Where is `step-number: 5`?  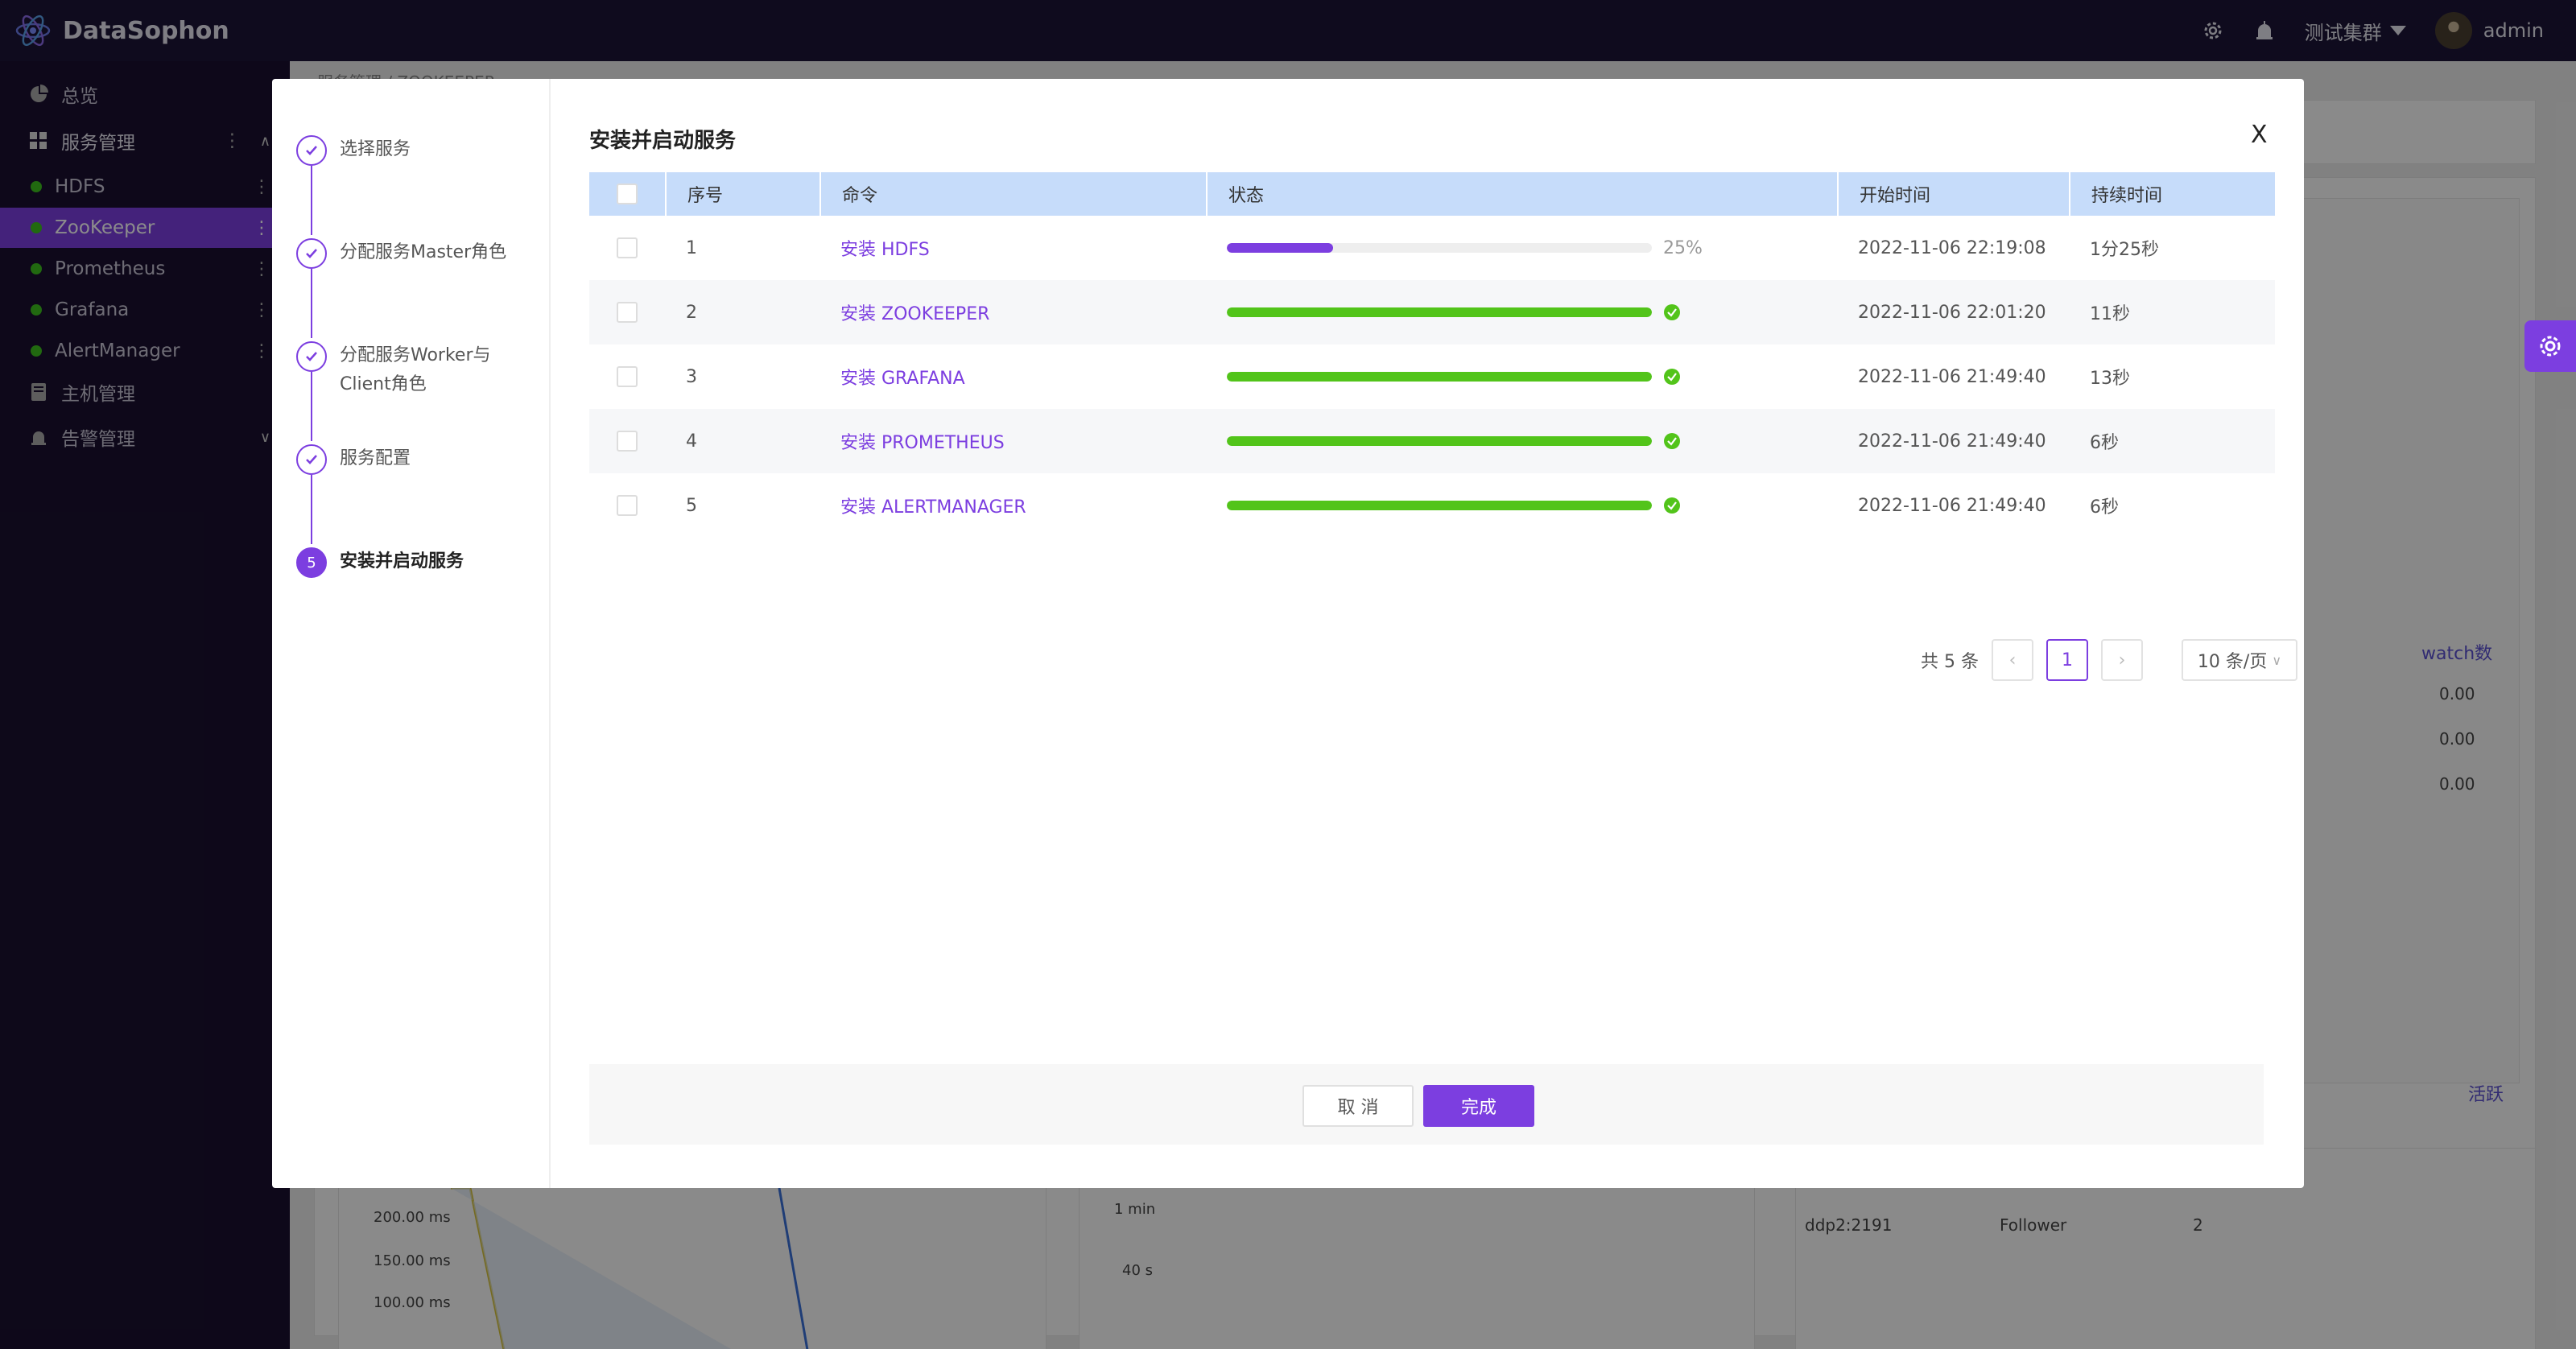
step-number: 5 is located at coordinates (311, 562).